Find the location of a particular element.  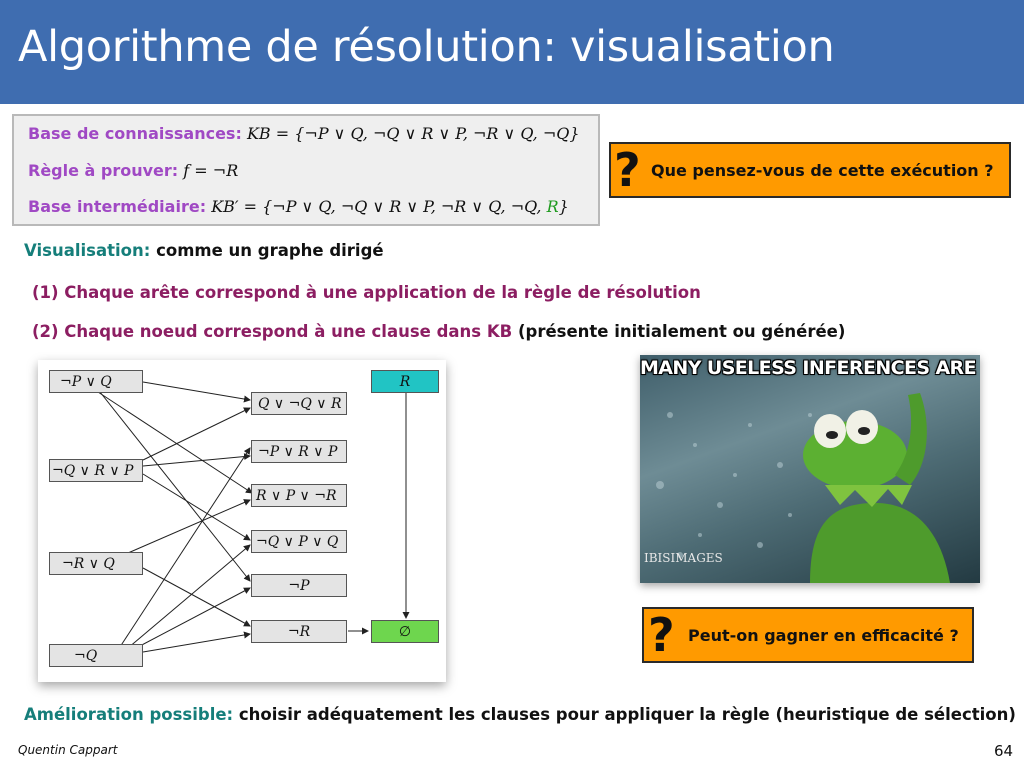

graph-node-derived-5: ¬P is located at coordinates (299, 585).